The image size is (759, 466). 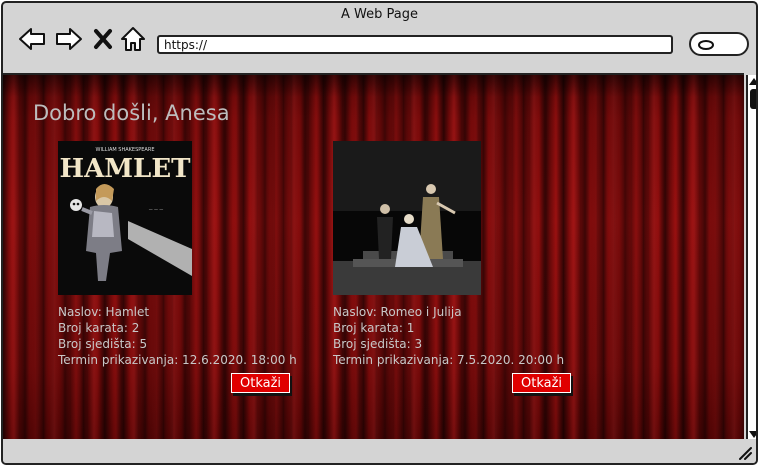 What do you see at coordinates (69, 39) in the screenshot?
I see `forward-arrow-icon` at bounding box center [69, 39].